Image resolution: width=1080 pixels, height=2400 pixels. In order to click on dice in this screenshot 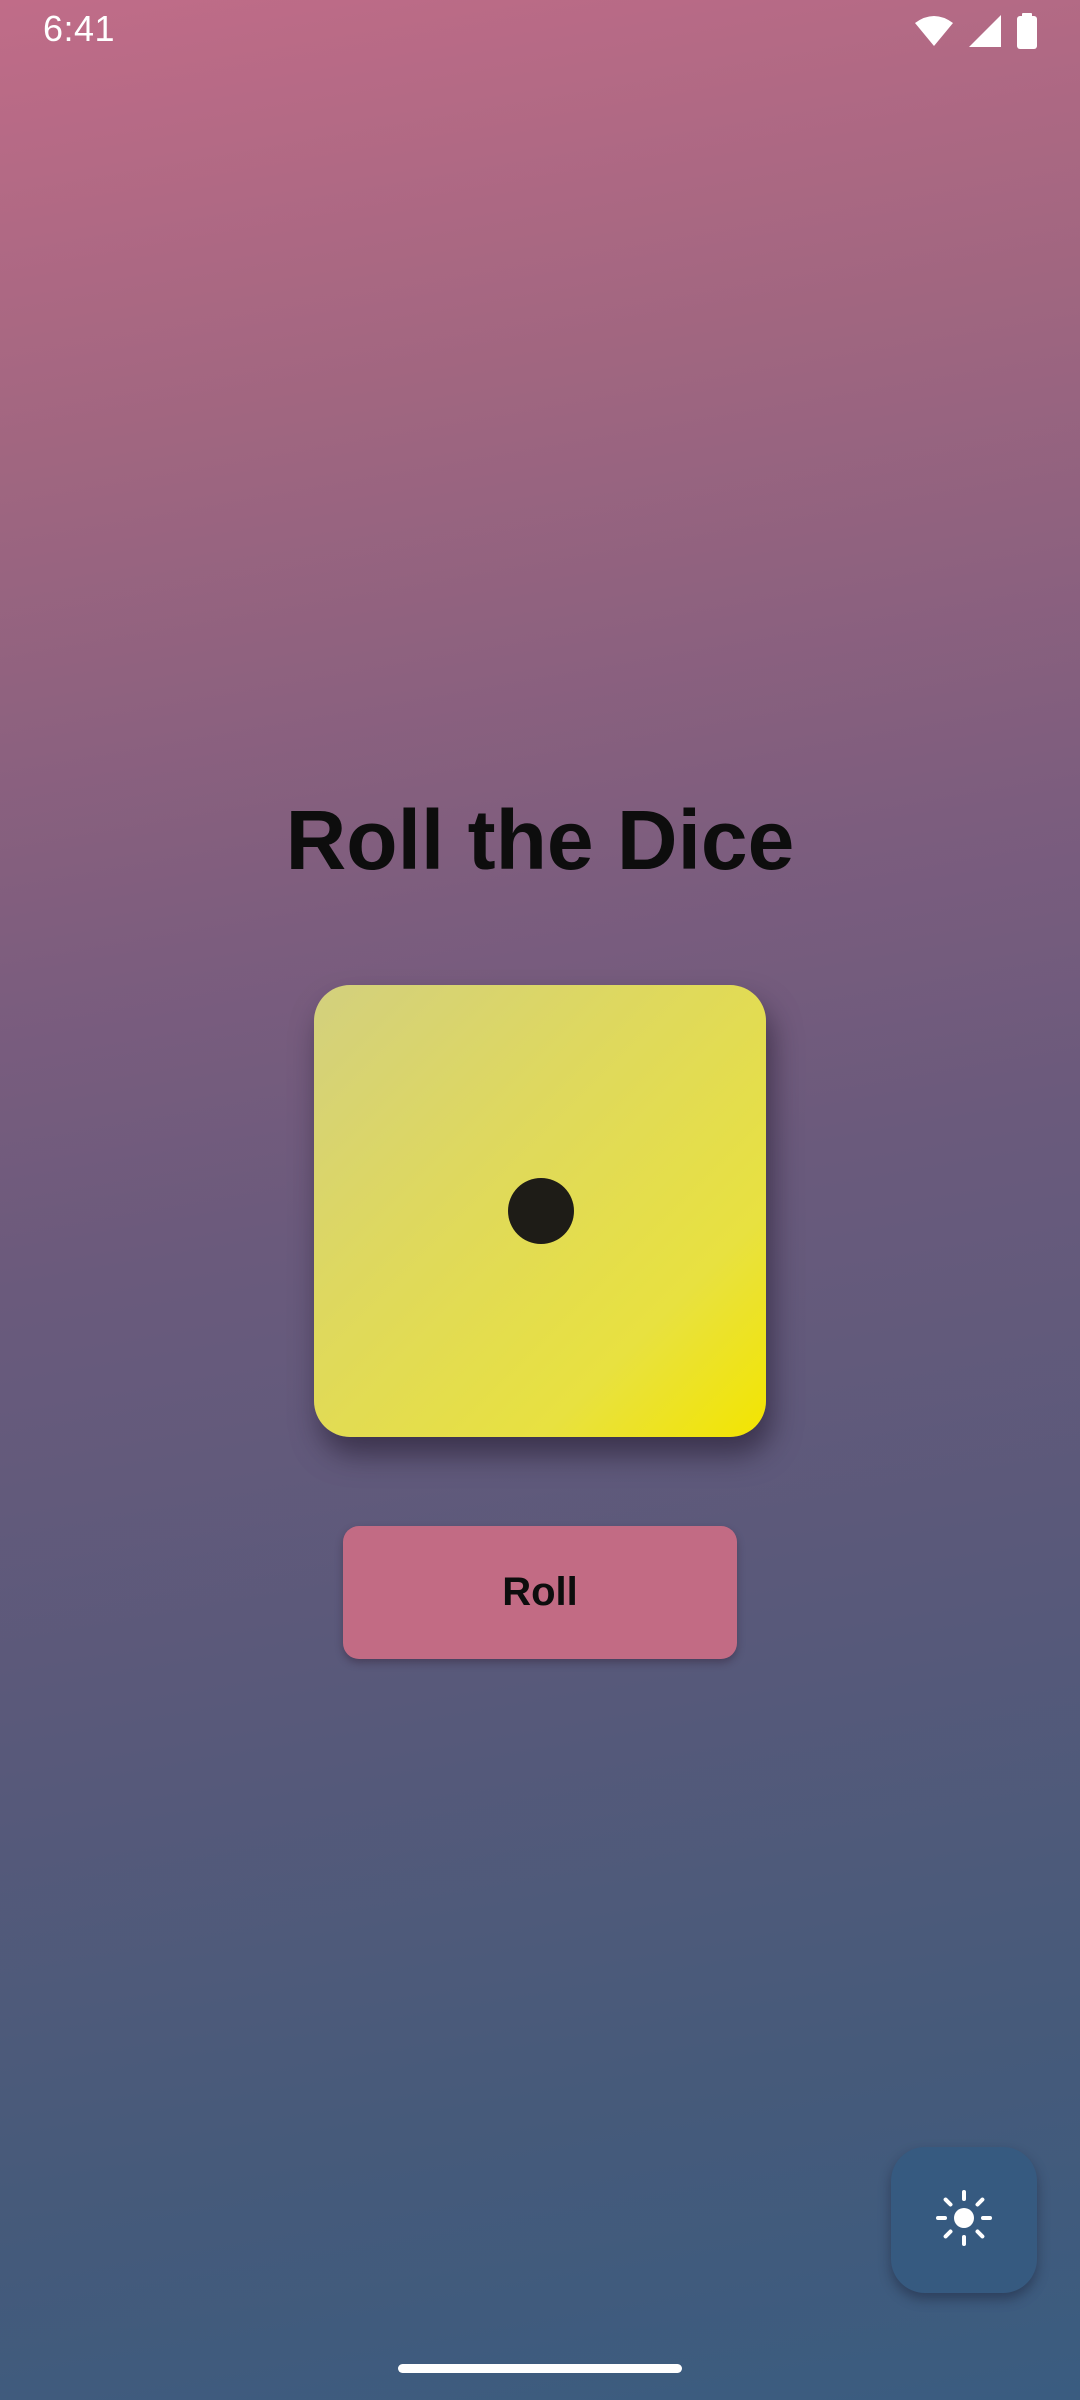, I will do `click(540, 1211)`.